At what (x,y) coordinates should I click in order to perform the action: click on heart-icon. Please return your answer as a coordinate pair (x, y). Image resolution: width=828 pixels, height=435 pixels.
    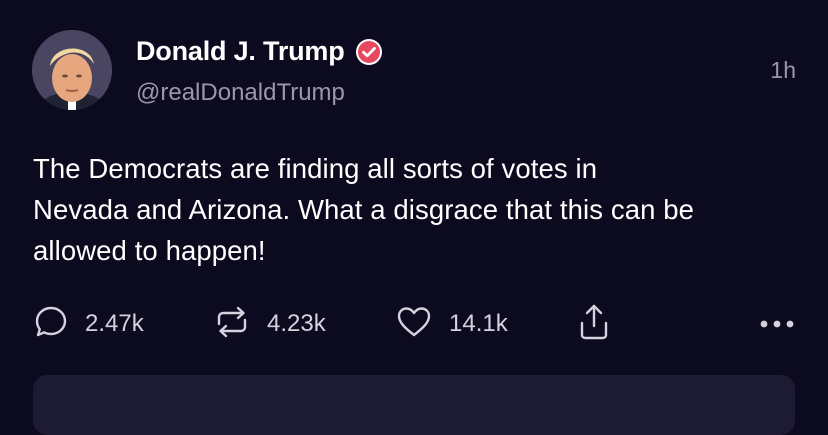
    Looking at the image, I should click on (414, 324).